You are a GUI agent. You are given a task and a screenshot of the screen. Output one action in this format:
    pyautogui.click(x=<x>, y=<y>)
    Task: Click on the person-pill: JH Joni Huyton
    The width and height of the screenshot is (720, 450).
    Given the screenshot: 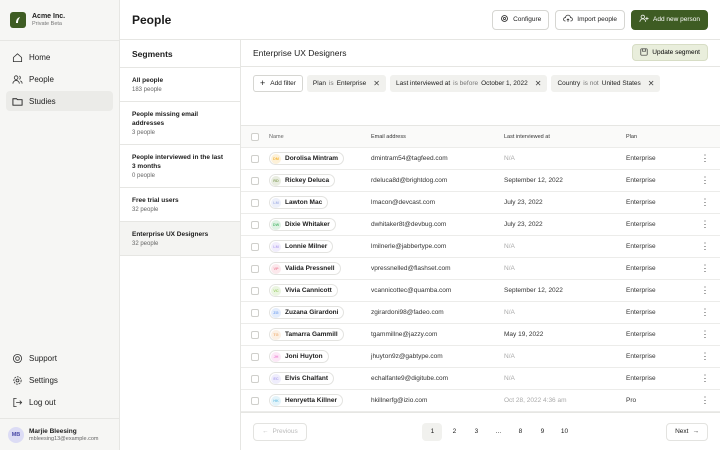 What is the action you would take?
    pyautogui.click(x=299, y=357)
    